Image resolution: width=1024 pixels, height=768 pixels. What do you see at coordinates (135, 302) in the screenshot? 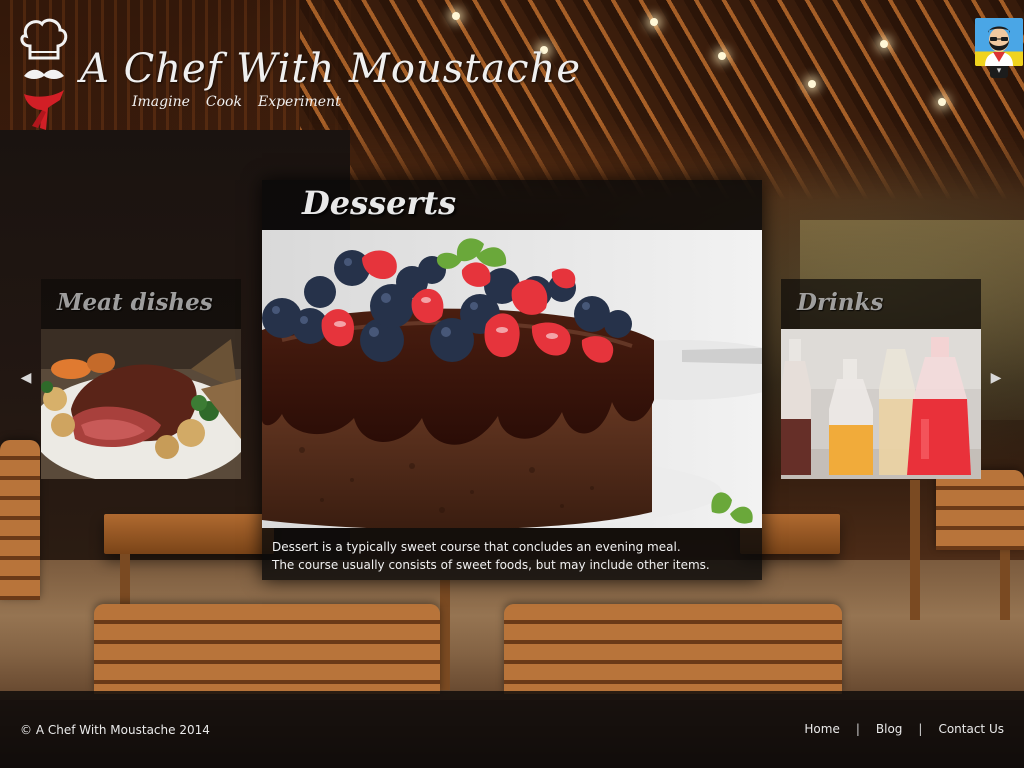
I see `card-title: Meat dishes` at bounding box center [135, 302].